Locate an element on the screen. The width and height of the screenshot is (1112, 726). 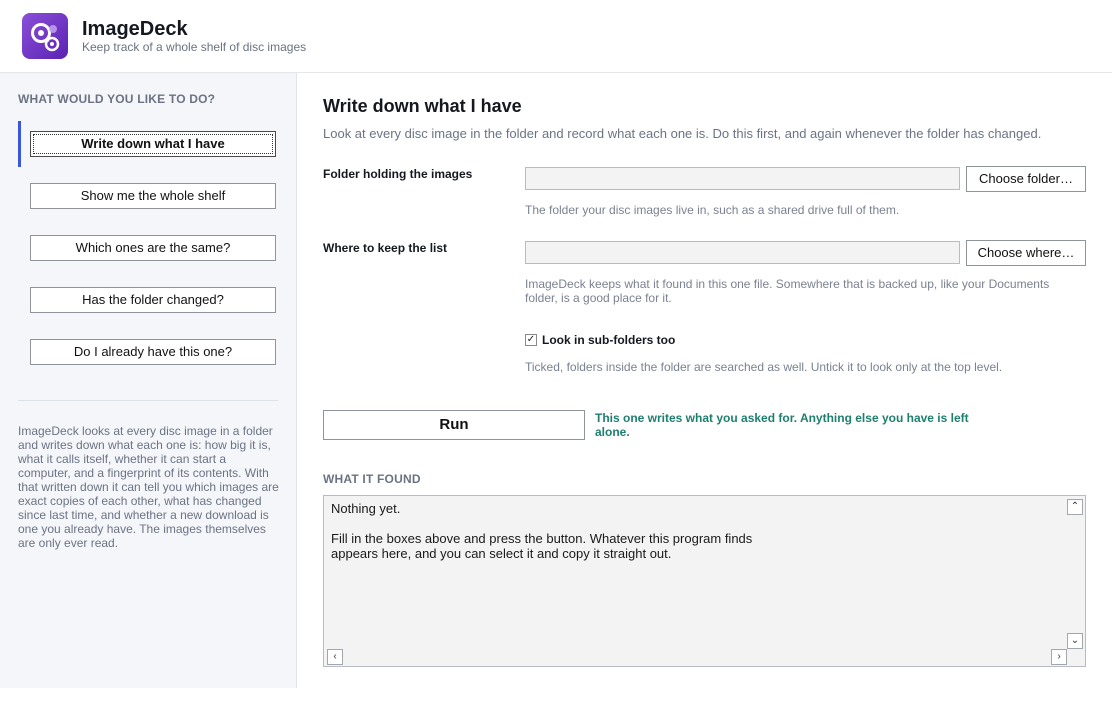
scroll-right-icon: › is located at coordinates (1059, 657).